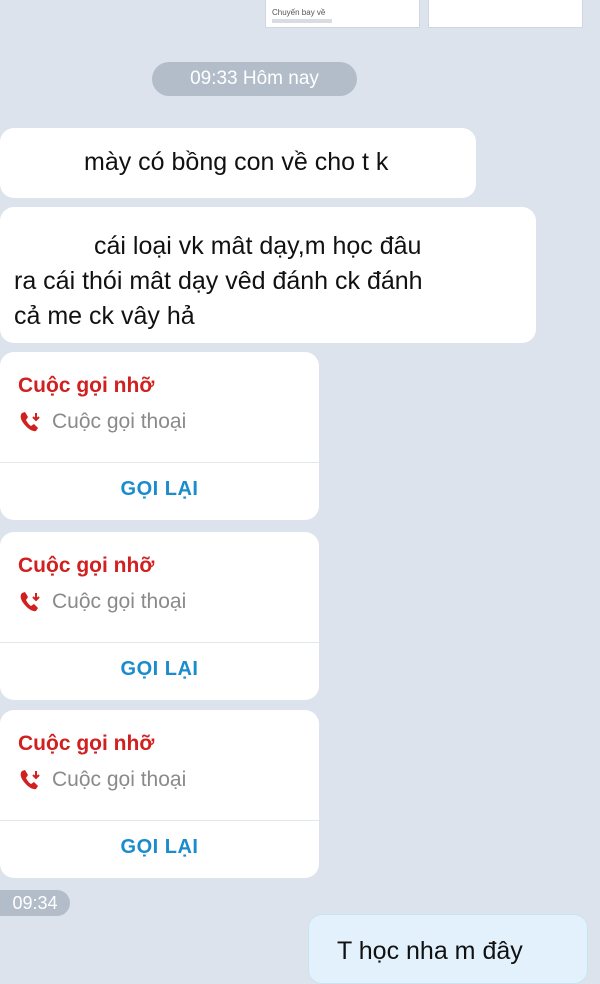 Image resolution: width=600 pixels, height=984 pixels. What do you see at coordinates (342, 14) in the screenshot?
I see `shared-link-card: Chuyến bay về` at bounding box center [342, 14].